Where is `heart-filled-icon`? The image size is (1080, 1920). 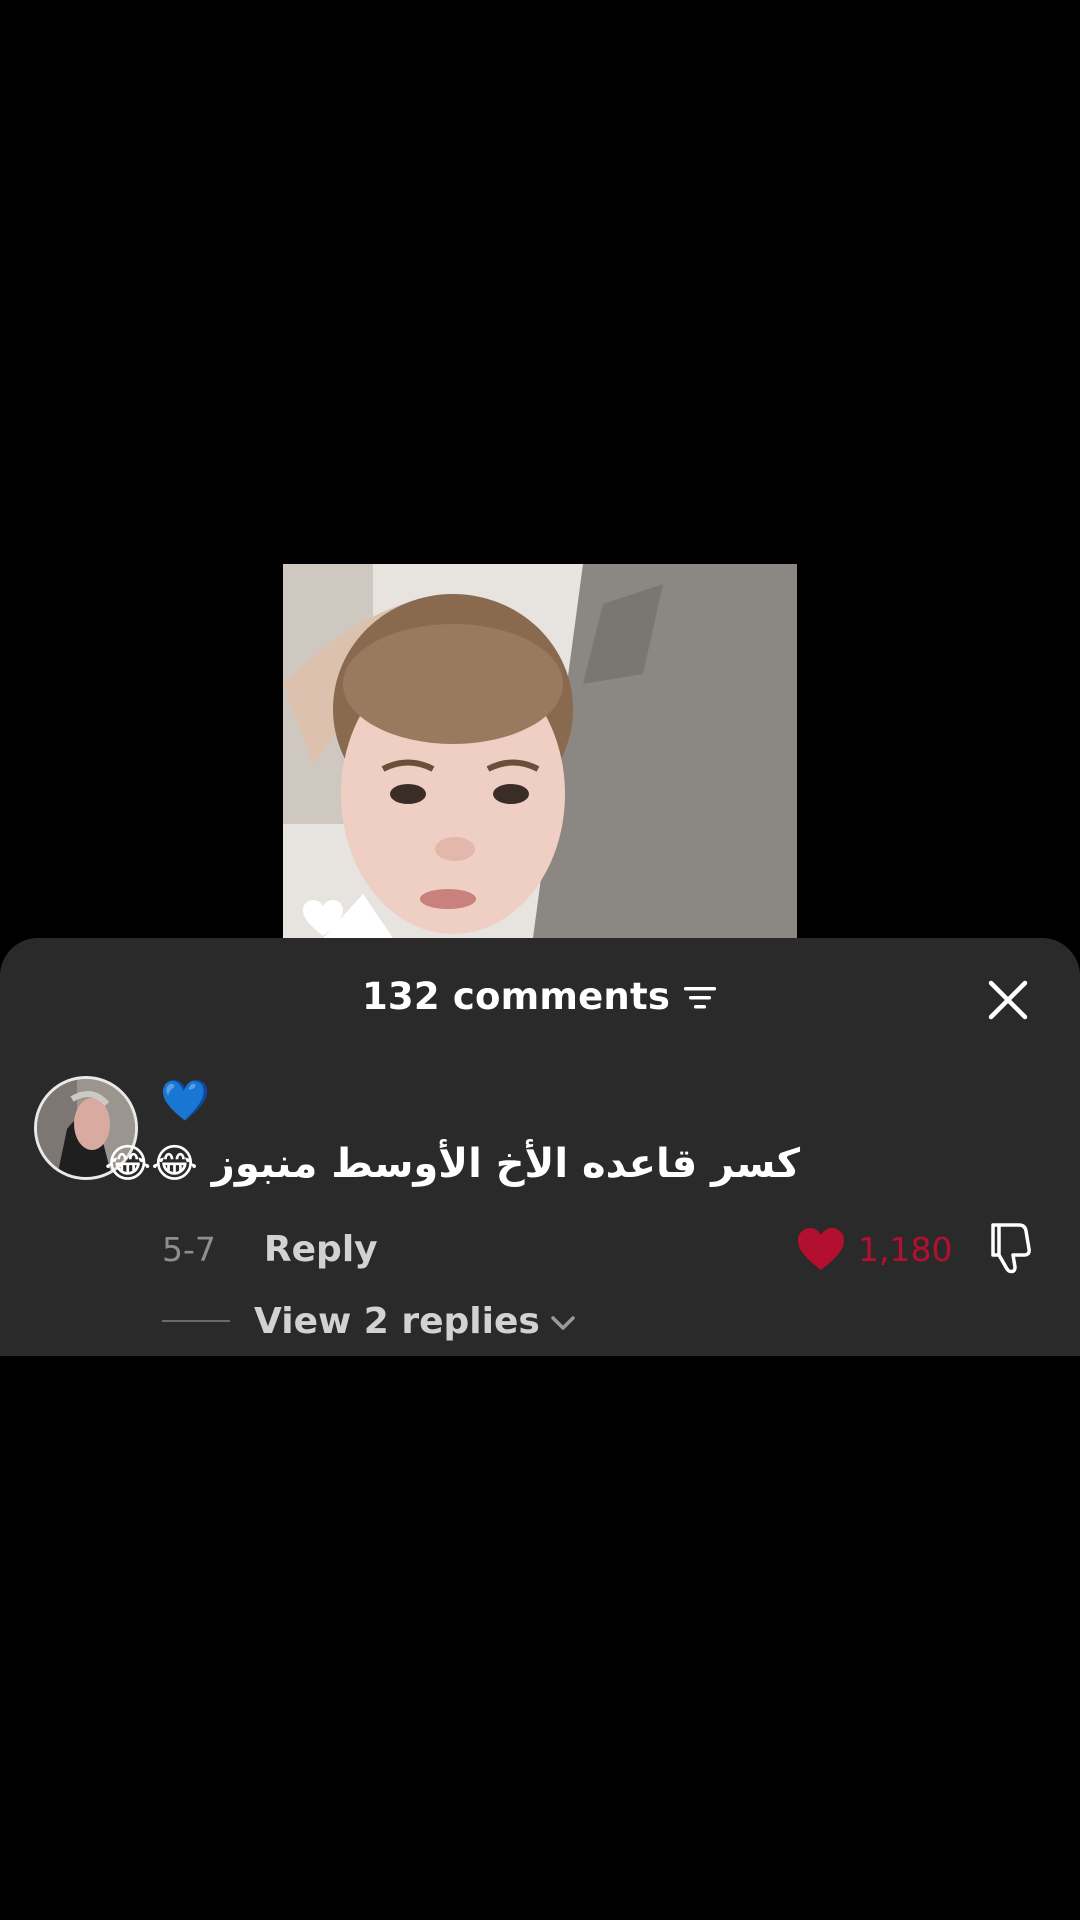
heart-filled-icon is located at coordinates (821, 1249).